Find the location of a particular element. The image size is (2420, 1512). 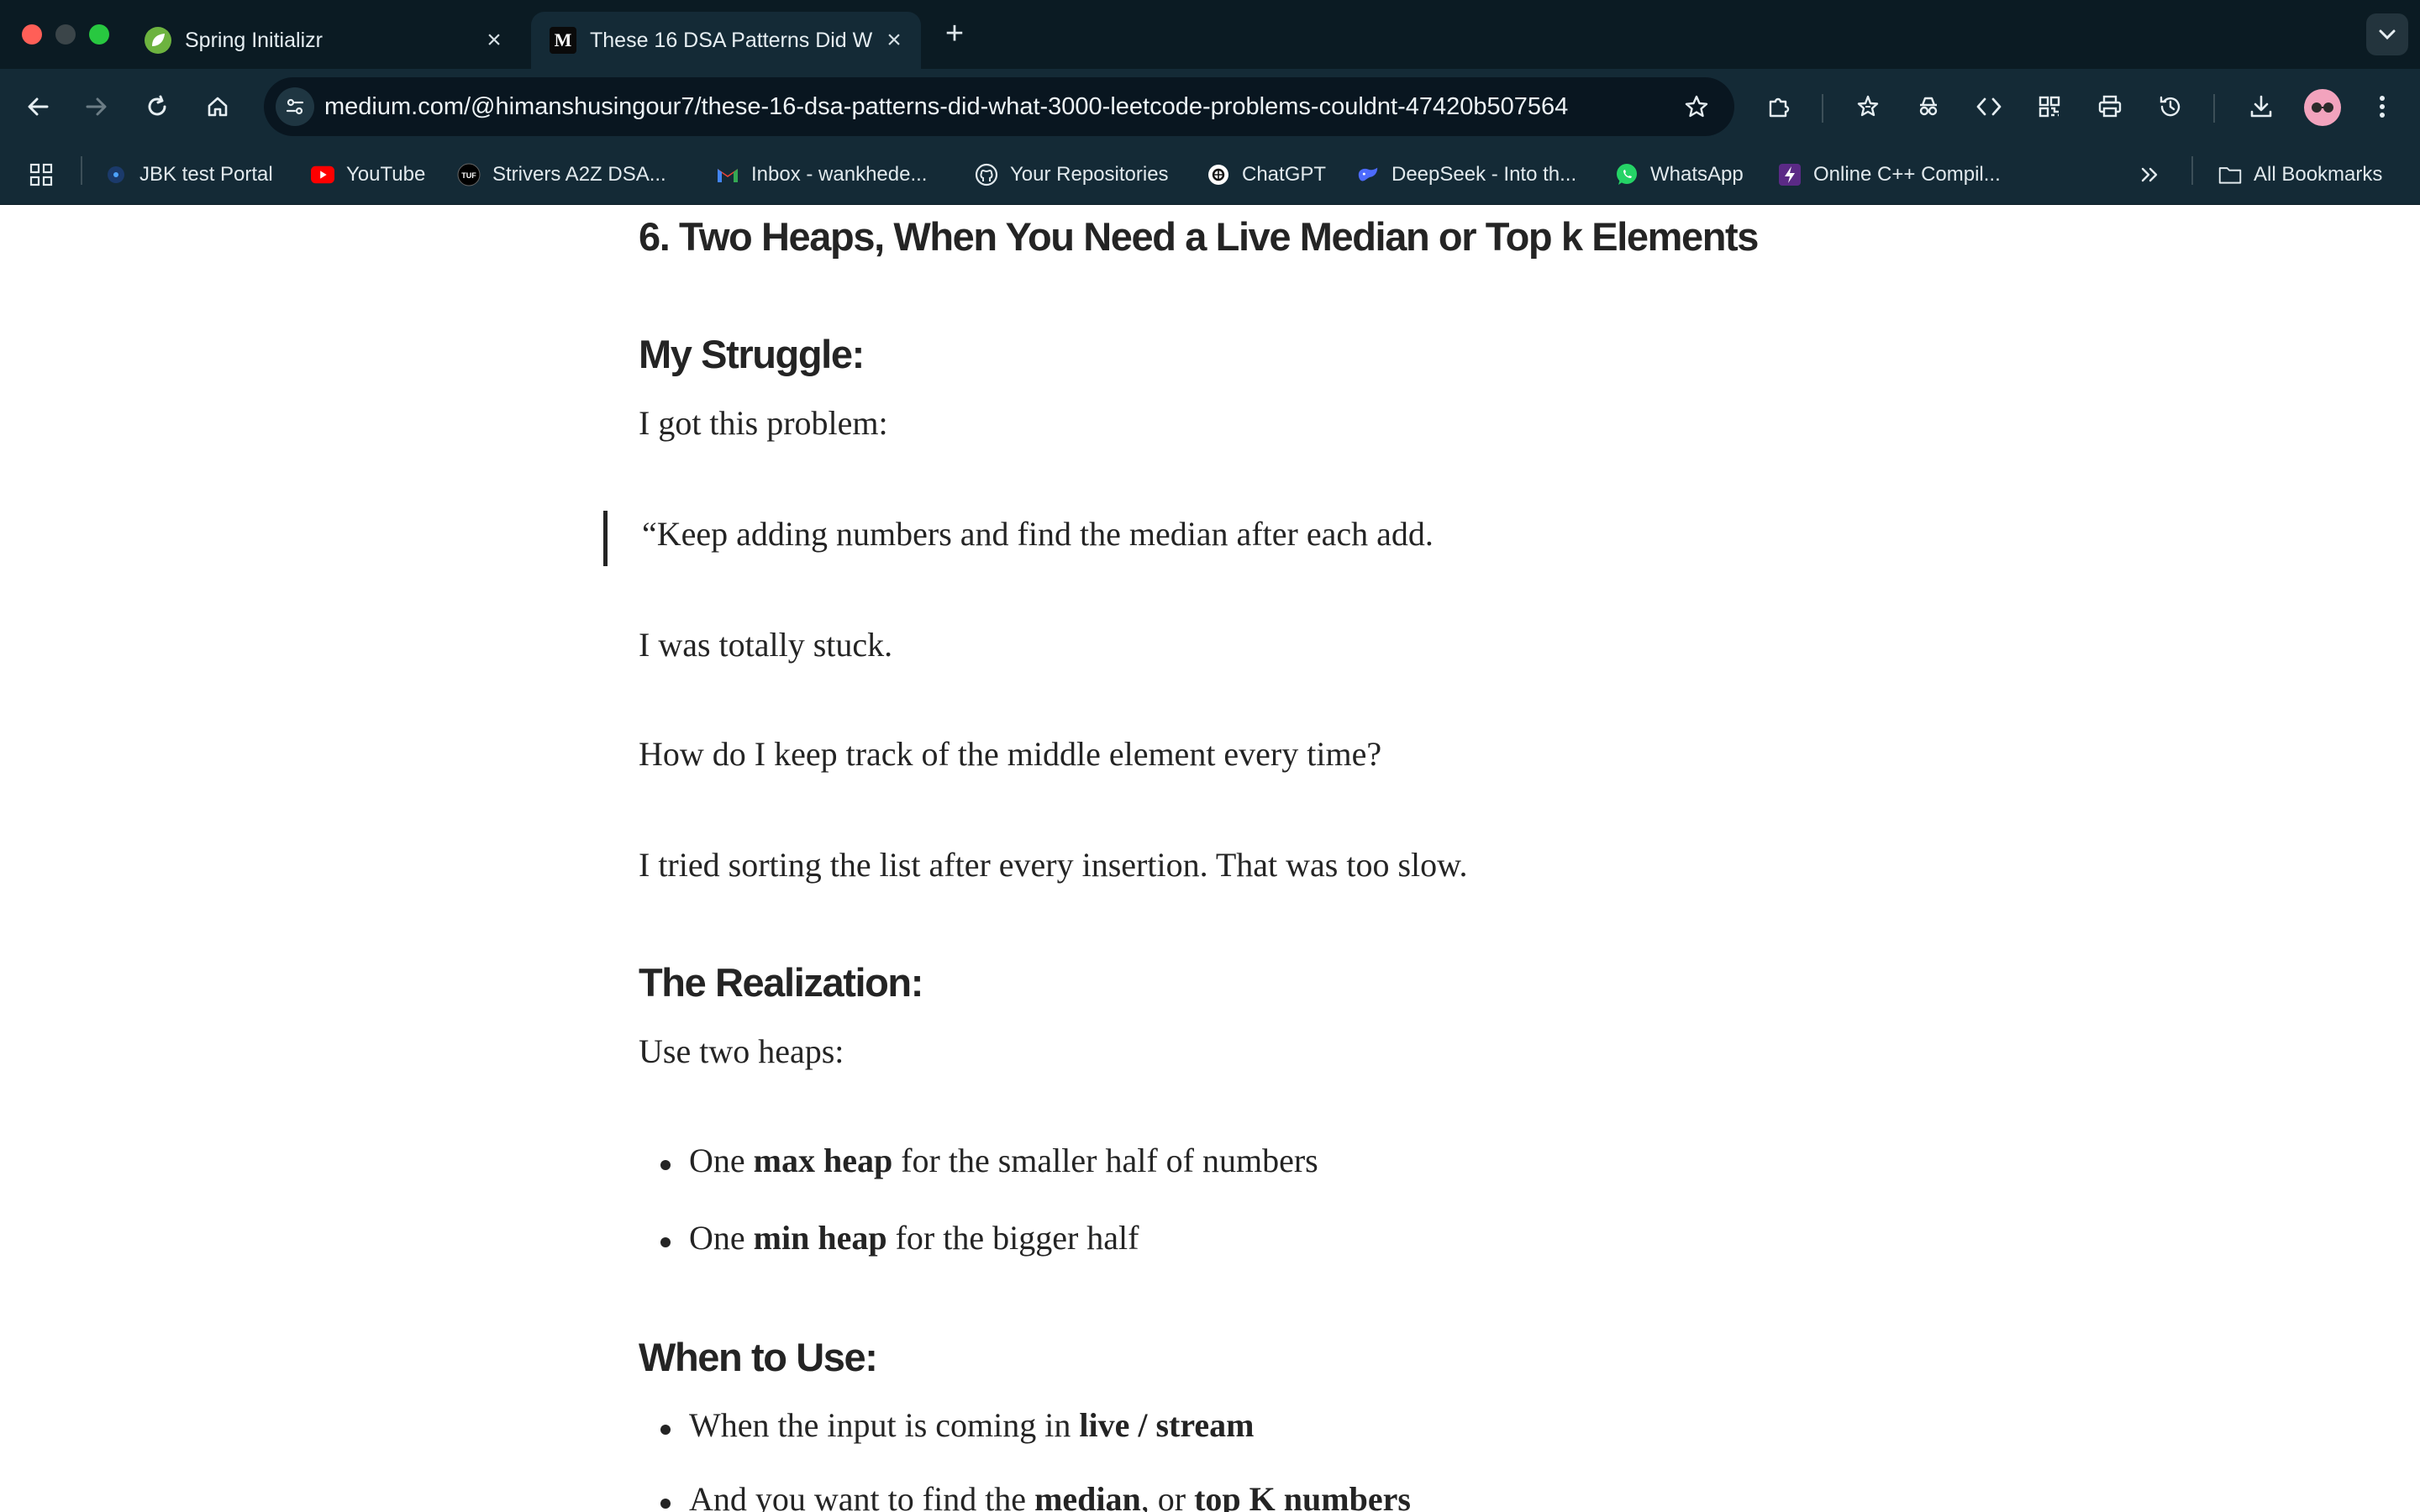

struggle-heading: My Struggle: is located at coordinates (752, 354).